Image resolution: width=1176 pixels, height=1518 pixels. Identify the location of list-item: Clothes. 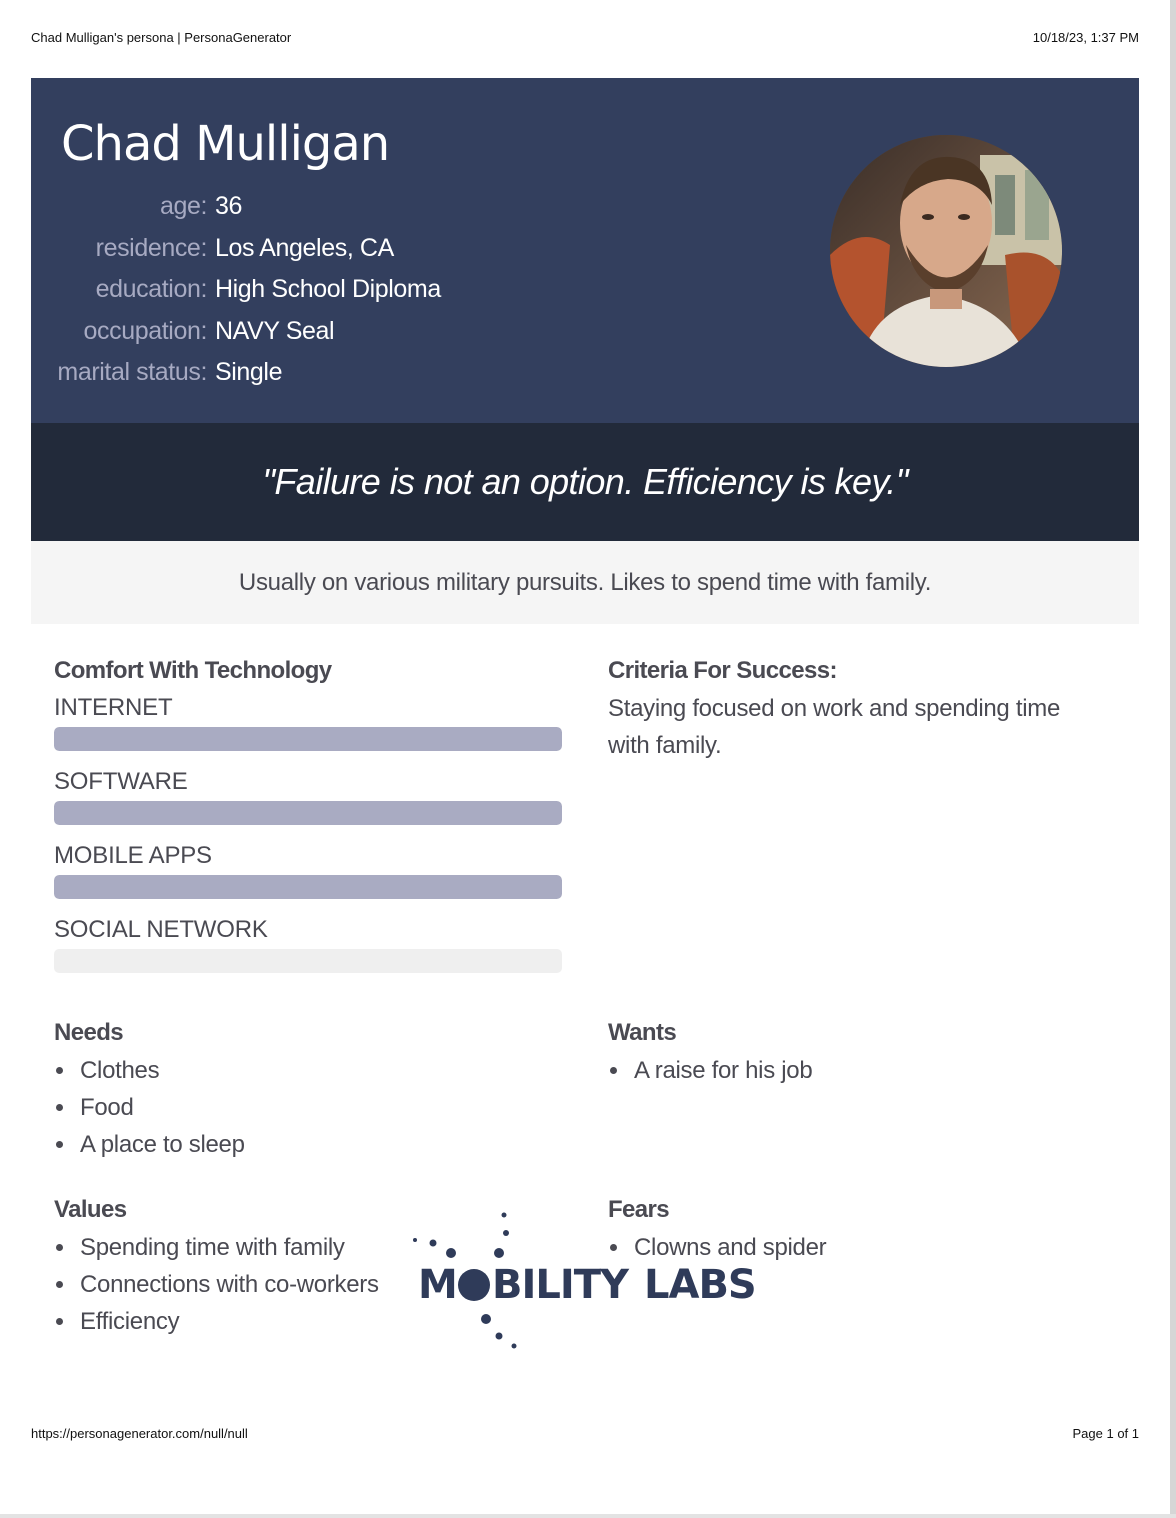
(149, 1070).